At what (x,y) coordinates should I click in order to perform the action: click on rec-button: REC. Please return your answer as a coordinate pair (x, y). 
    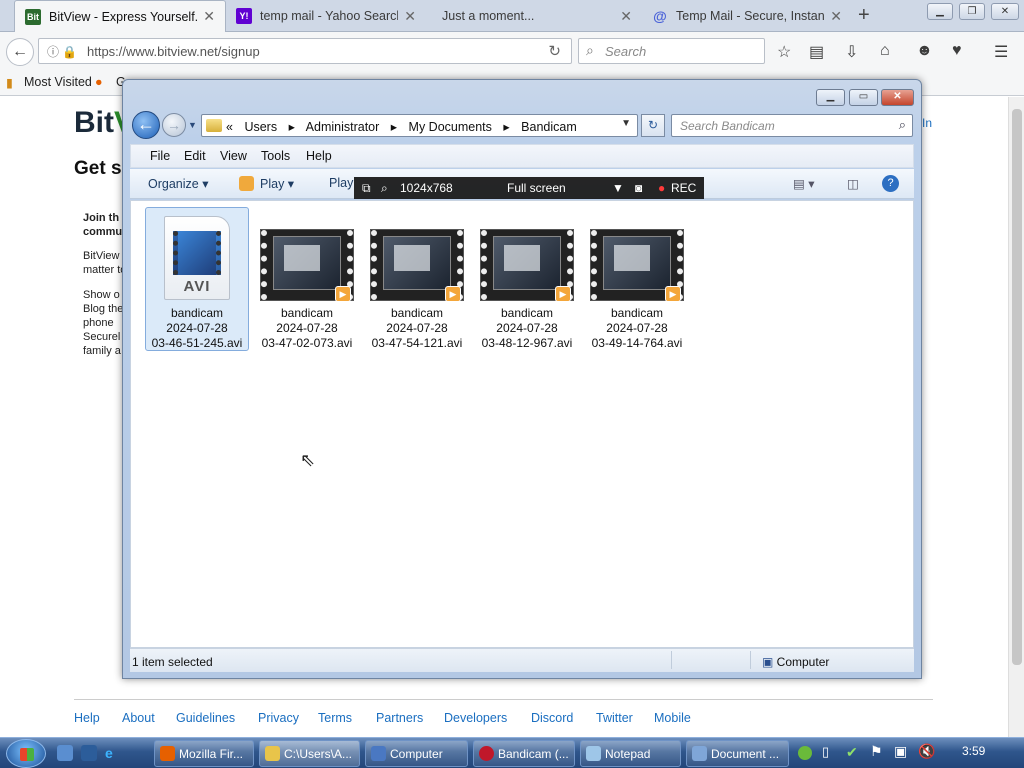
    Looking at the image, I should click on (683, 188).